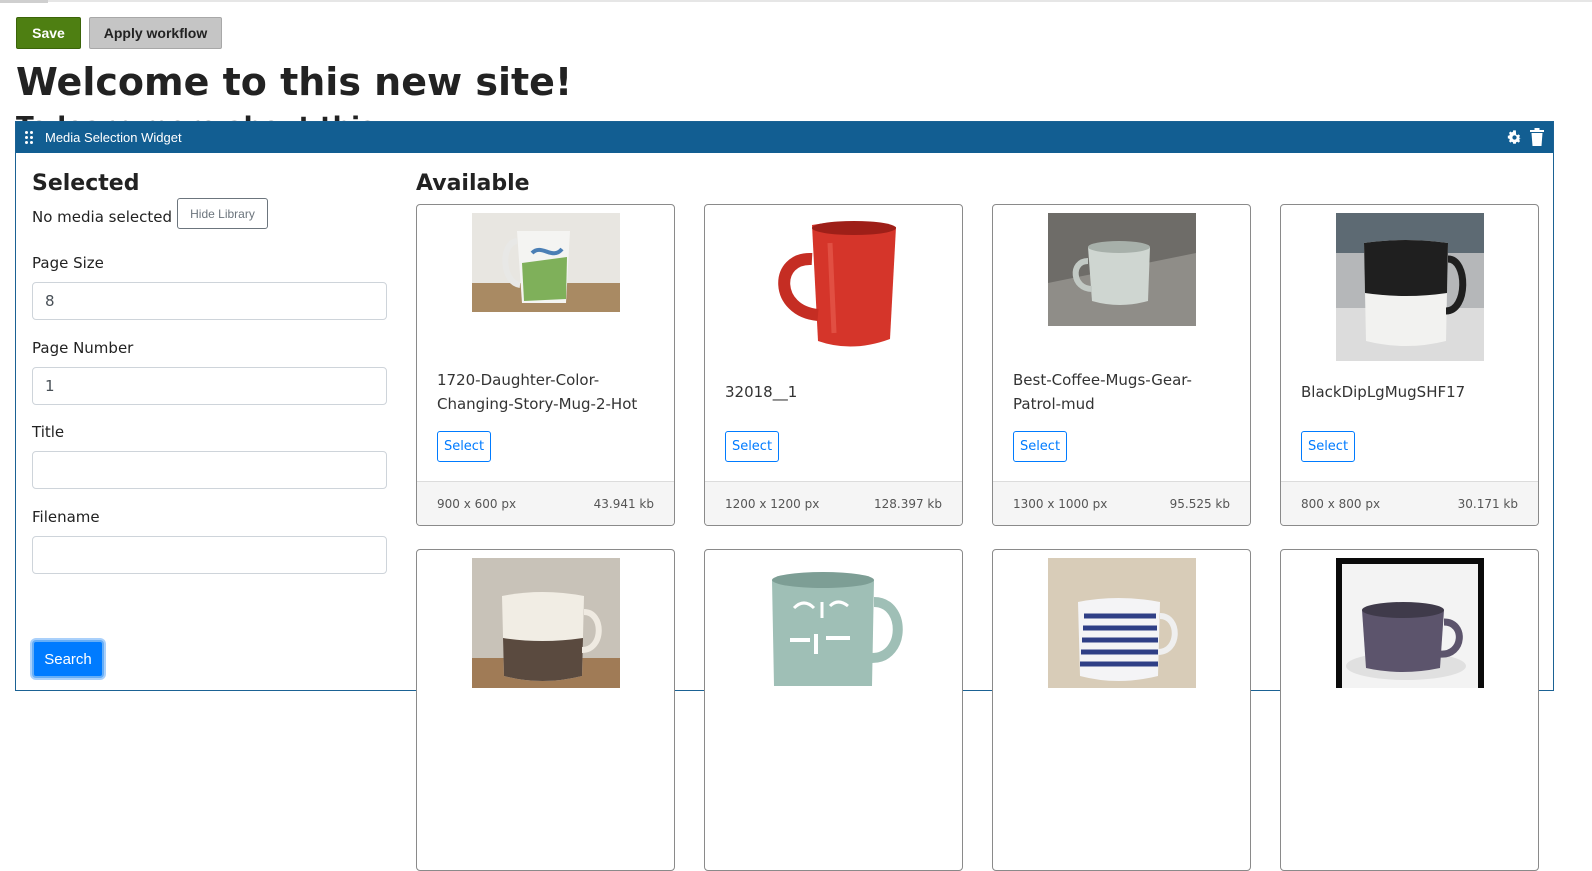 The height and width of the screenshot is (871, 1592). What do you see at coordinates (155, 33) in the screenshot?
I see `apply-workflow-button: Apply workflow` at bounding box center [155, 33].